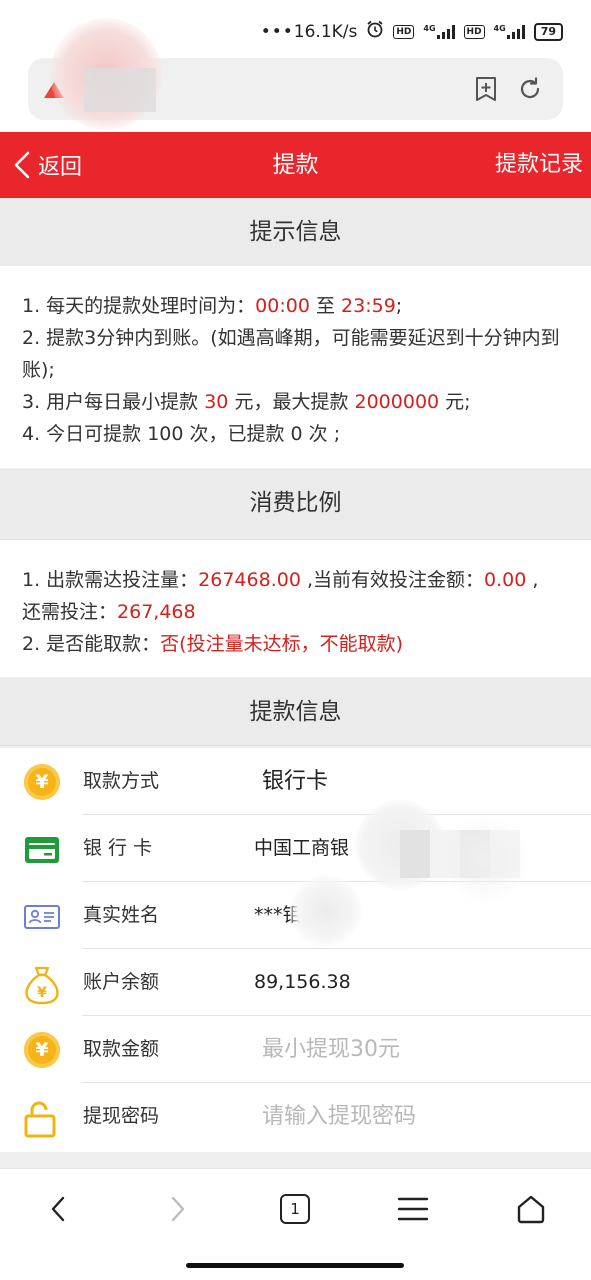  Describe the element at coordinates (246, 402) in the screenshot. I see `tip-line-3: 3. 用户每日最小提款 30 元，最大提款 2000000 元;` at that location.